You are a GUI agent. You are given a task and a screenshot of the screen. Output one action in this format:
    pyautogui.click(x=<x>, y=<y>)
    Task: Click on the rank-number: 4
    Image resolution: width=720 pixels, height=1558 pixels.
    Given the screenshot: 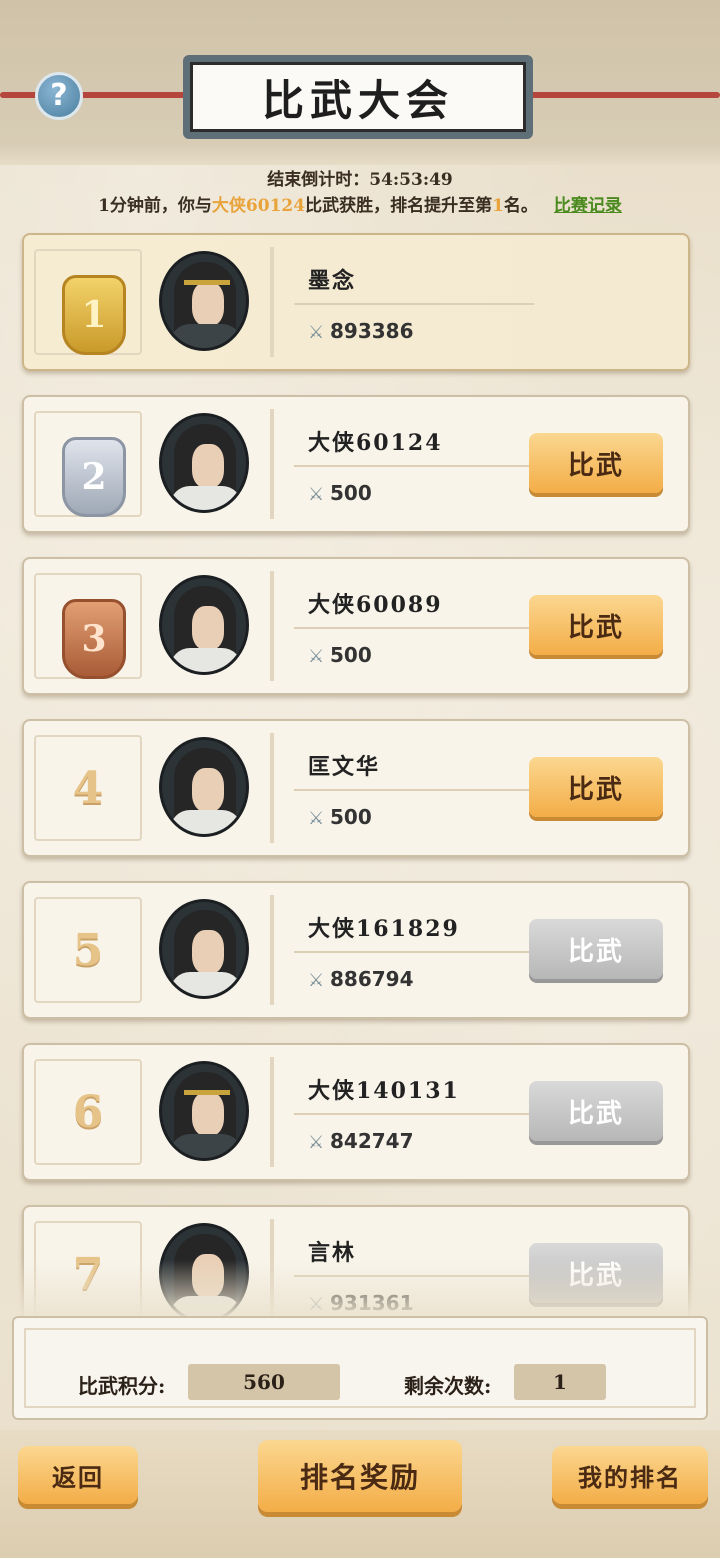 What is the action you would take?
    pyautogui.click(x=88, y=788)
    